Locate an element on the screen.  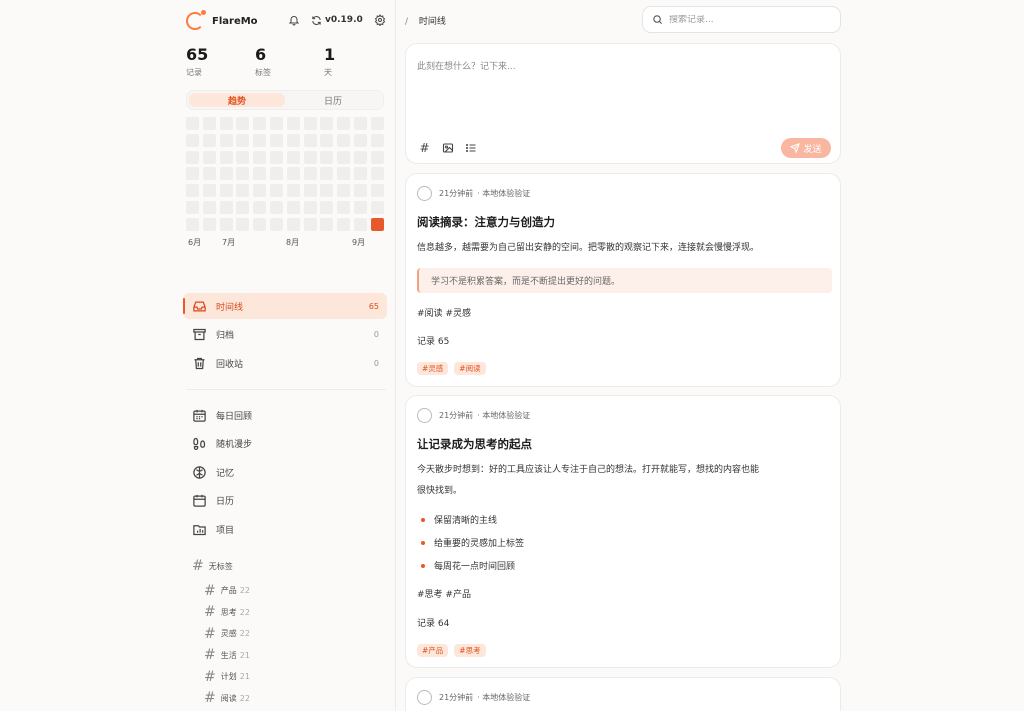
tag-chip: #产品 is located at coordinates (433, 650).